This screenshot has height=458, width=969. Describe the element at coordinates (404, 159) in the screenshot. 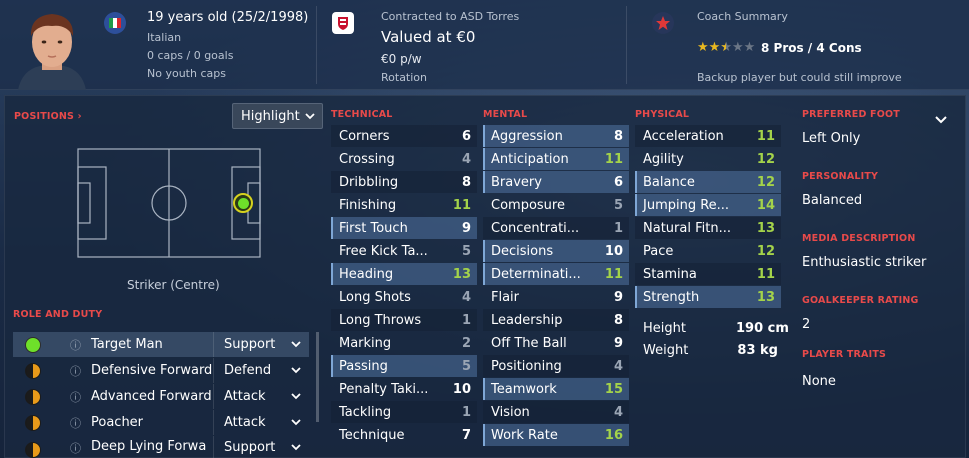

I see `attribute-row: Crossing 4` at that location.